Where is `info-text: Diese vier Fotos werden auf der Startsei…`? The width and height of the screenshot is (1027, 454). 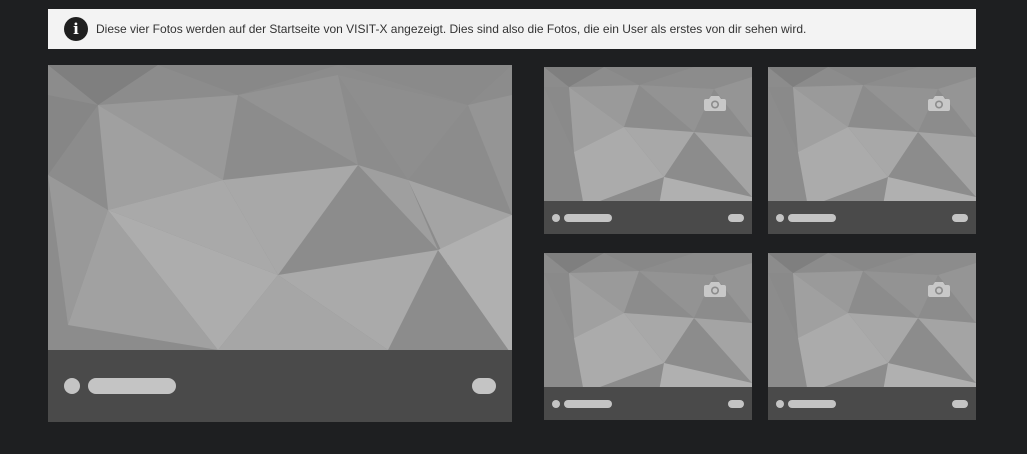 info-text: Diese vier Fotos werden auf der Startsei… is located at coordinates (451, 29).